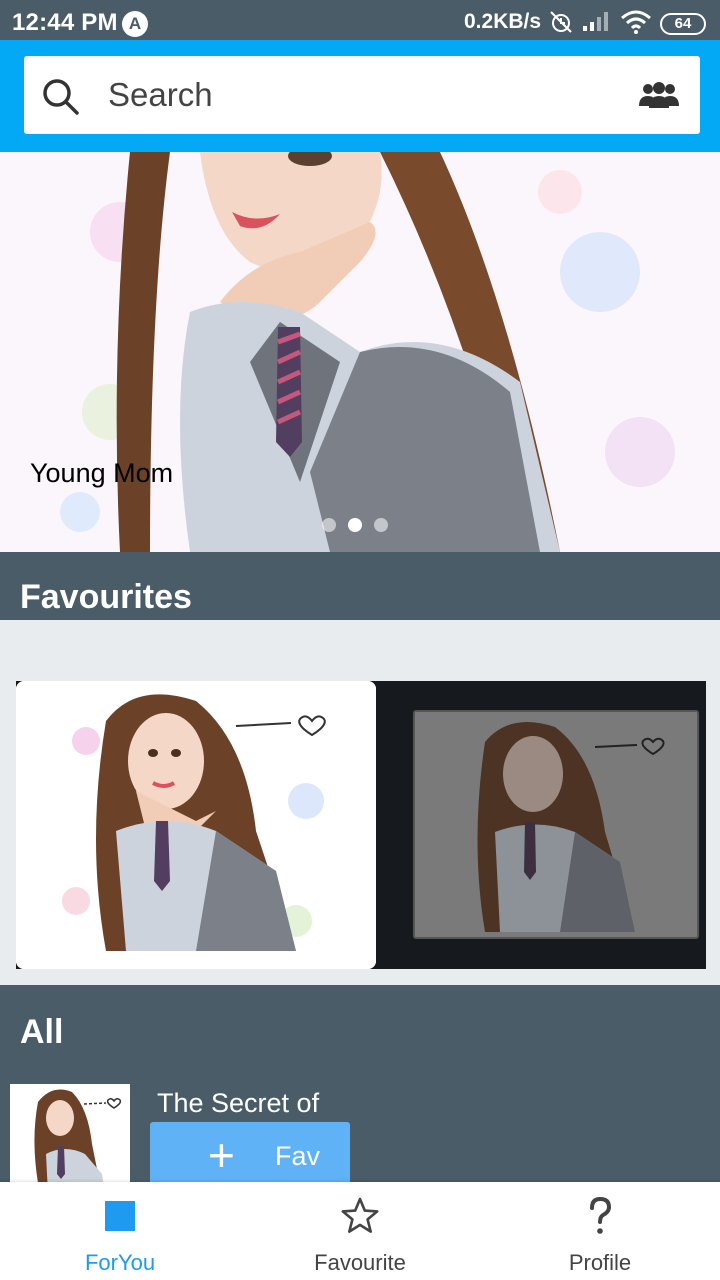 The height and width of the screenshot is (1280, 720). I want to click on plus-icon: +, so click(221, 1155).